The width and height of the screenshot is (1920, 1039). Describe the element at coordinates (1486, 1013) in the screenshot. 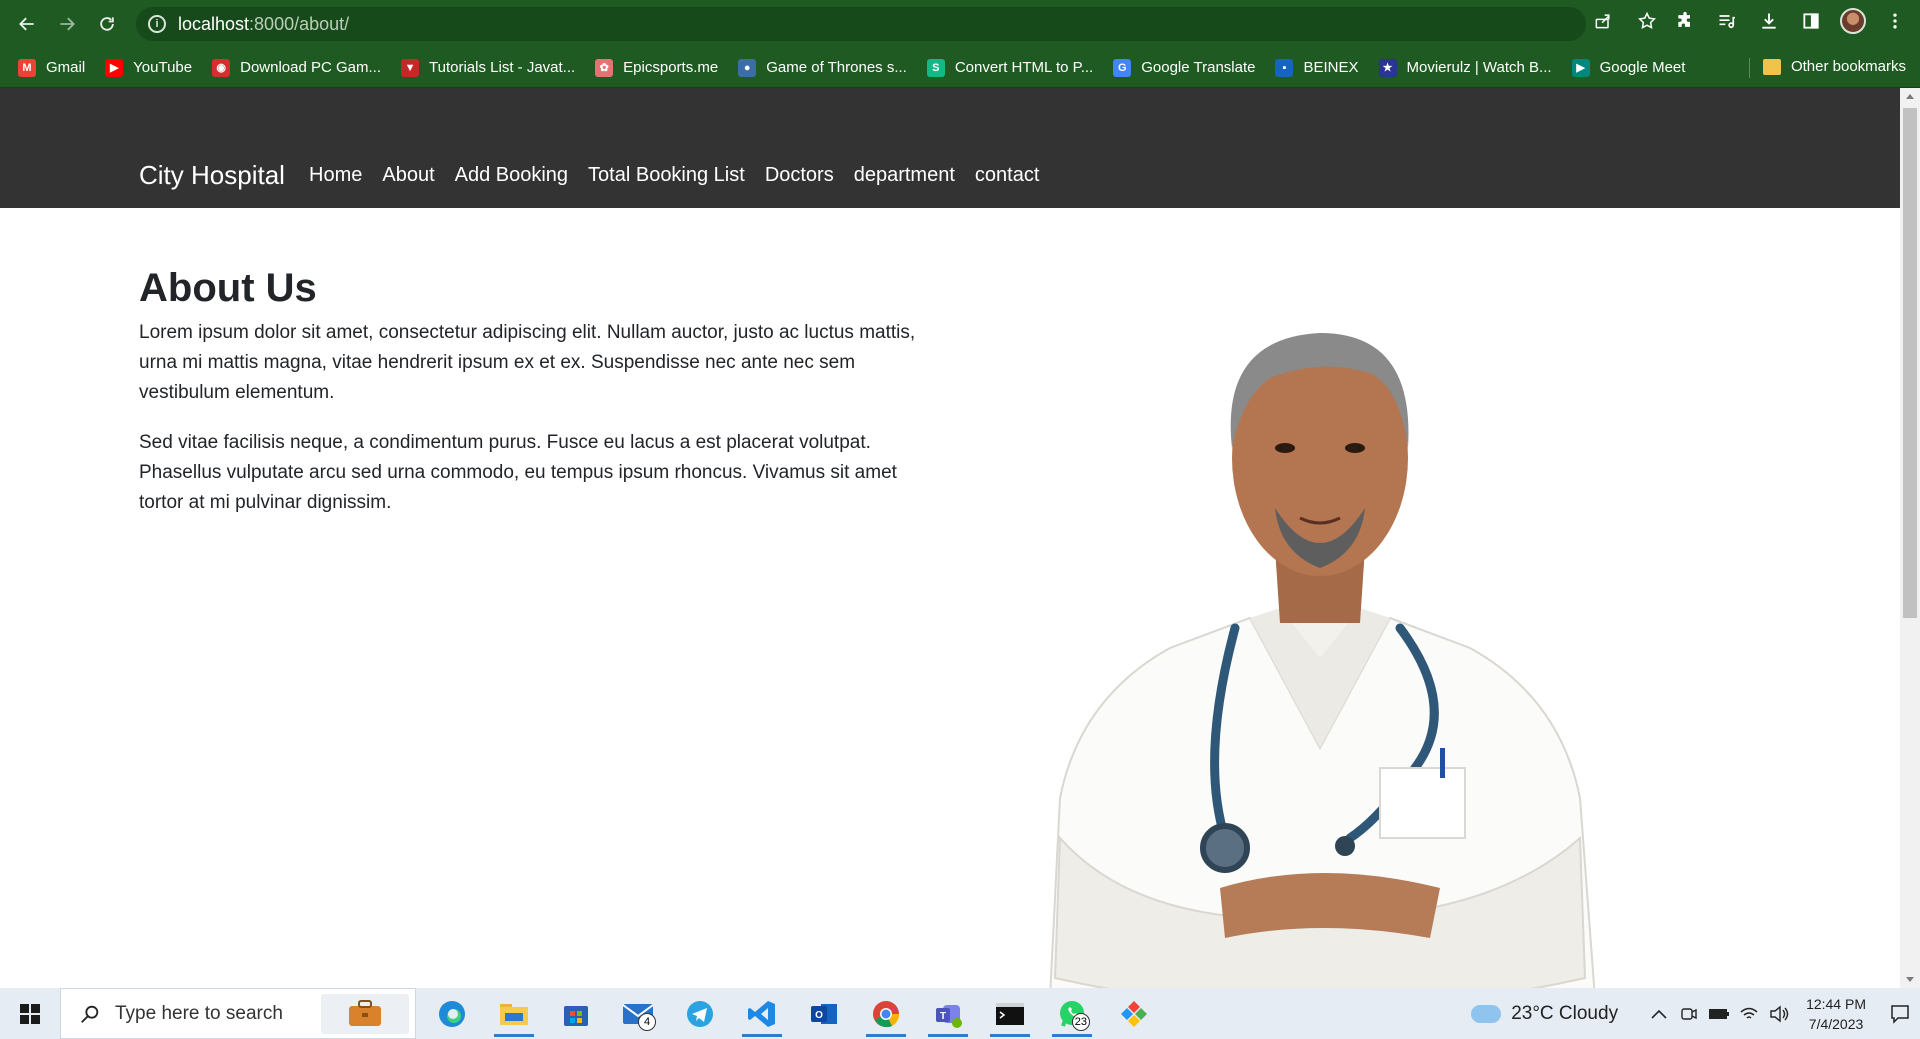

I see `cloud-icon` at that location.